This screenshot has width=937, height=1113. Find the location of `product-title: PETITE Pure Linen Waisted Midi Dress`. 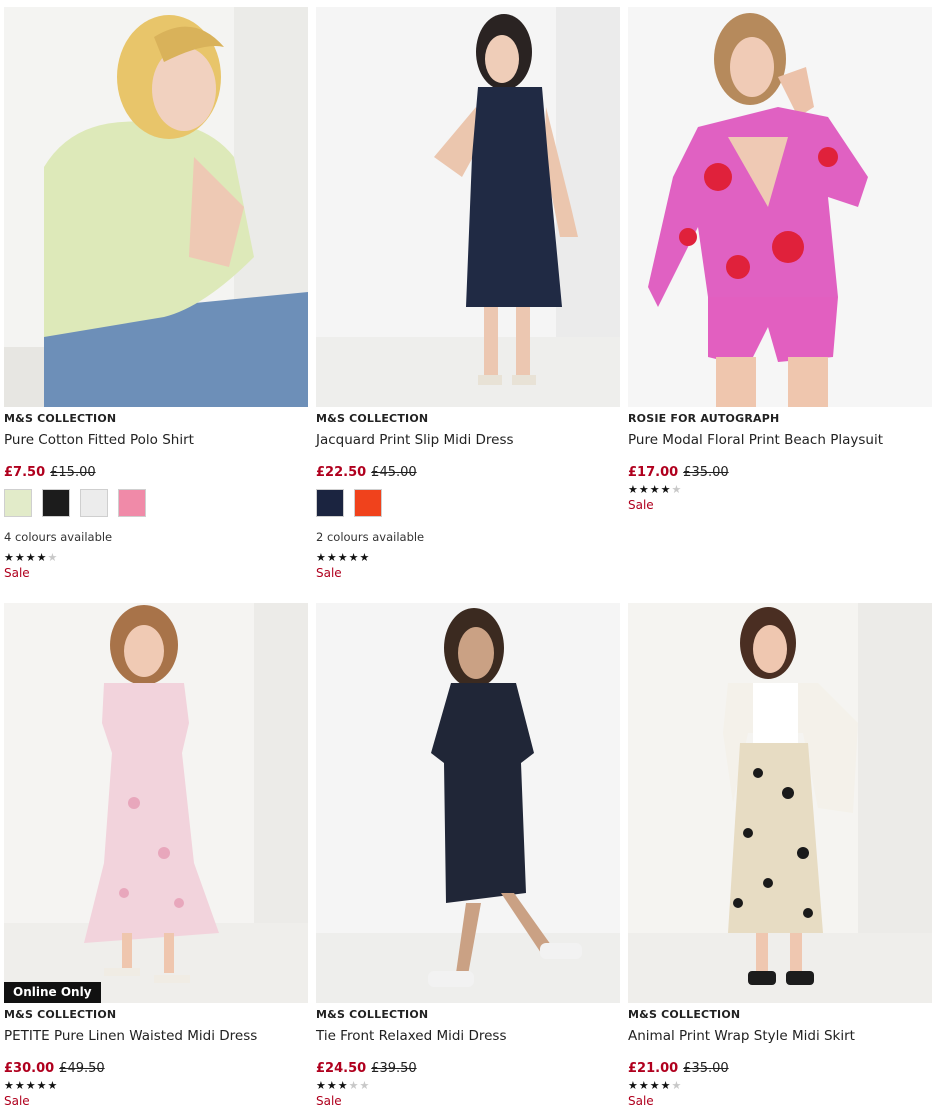

product-title: PETITE Pure Linen Waisted Midi Dress is located at coordinates (156, 1036).